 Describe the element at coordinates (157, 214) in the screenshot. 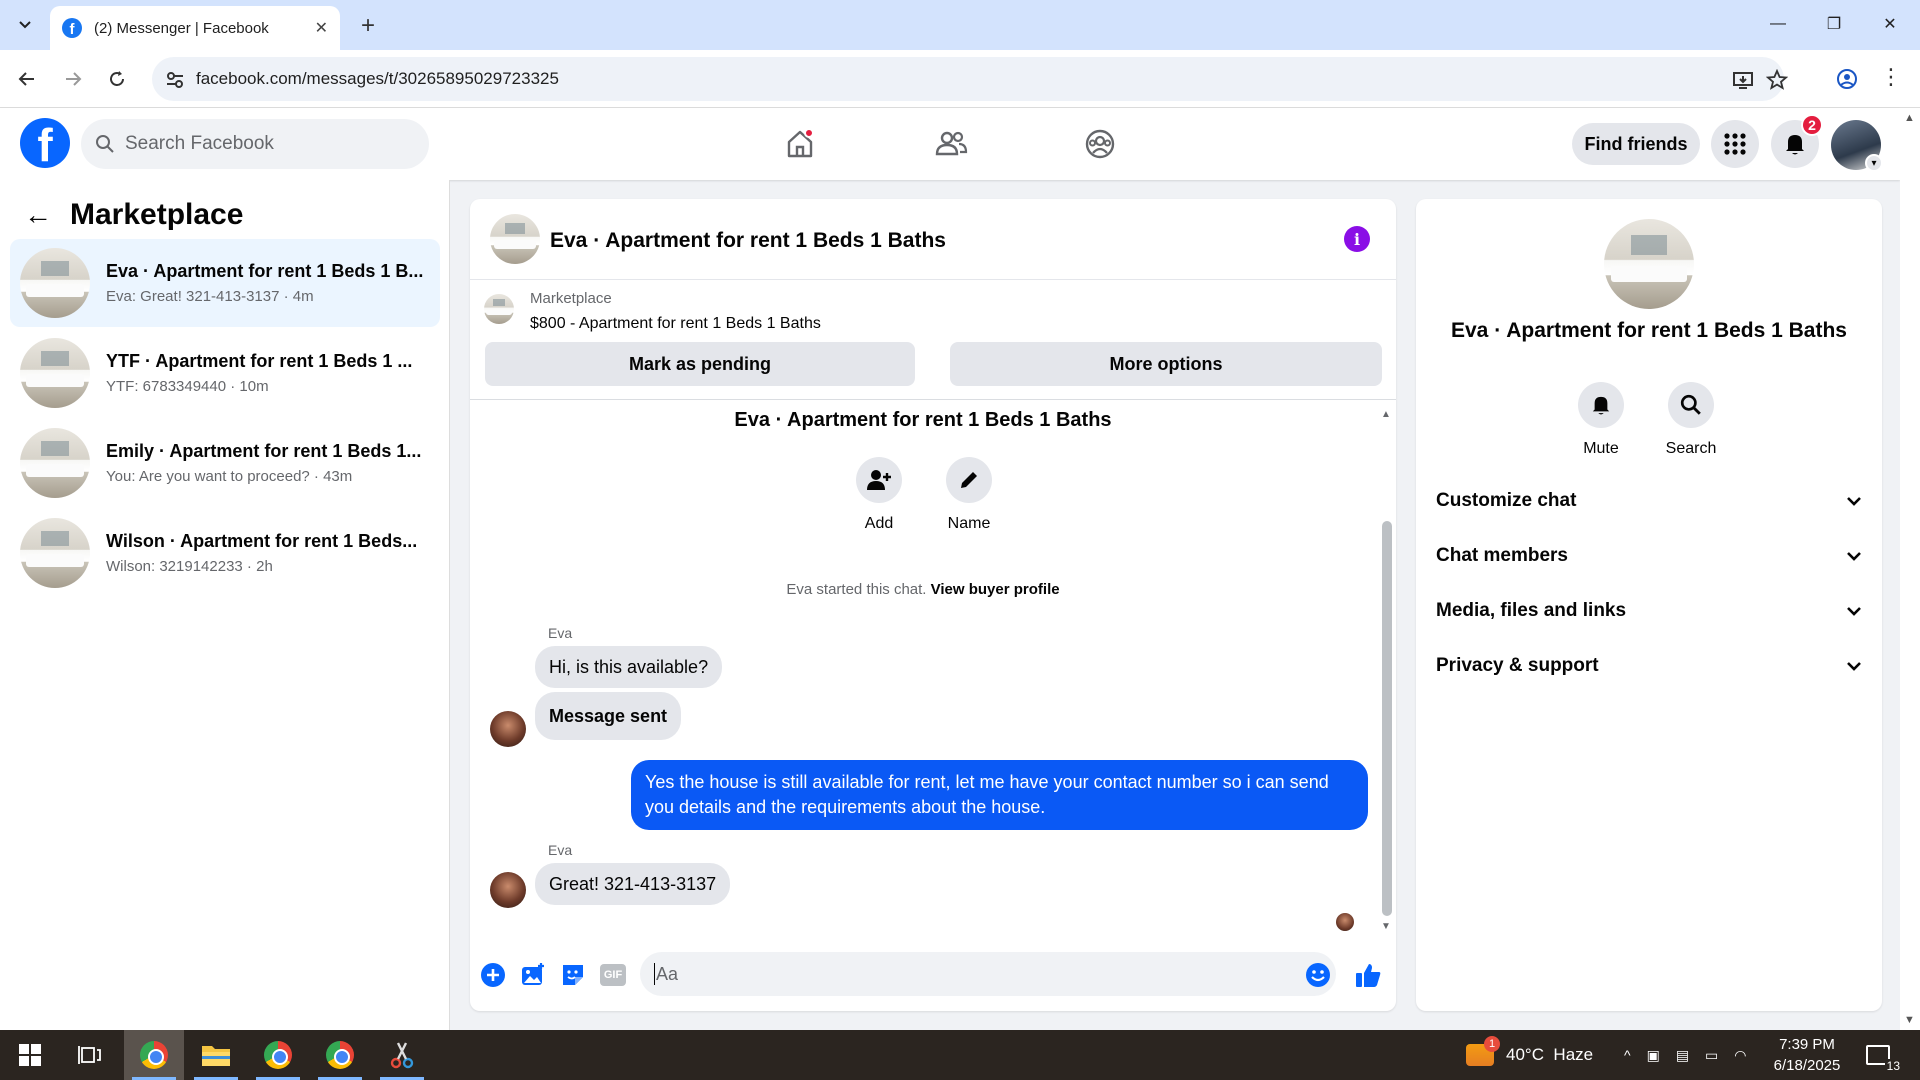

I see `sidebar-title: Marketplace` at that location.